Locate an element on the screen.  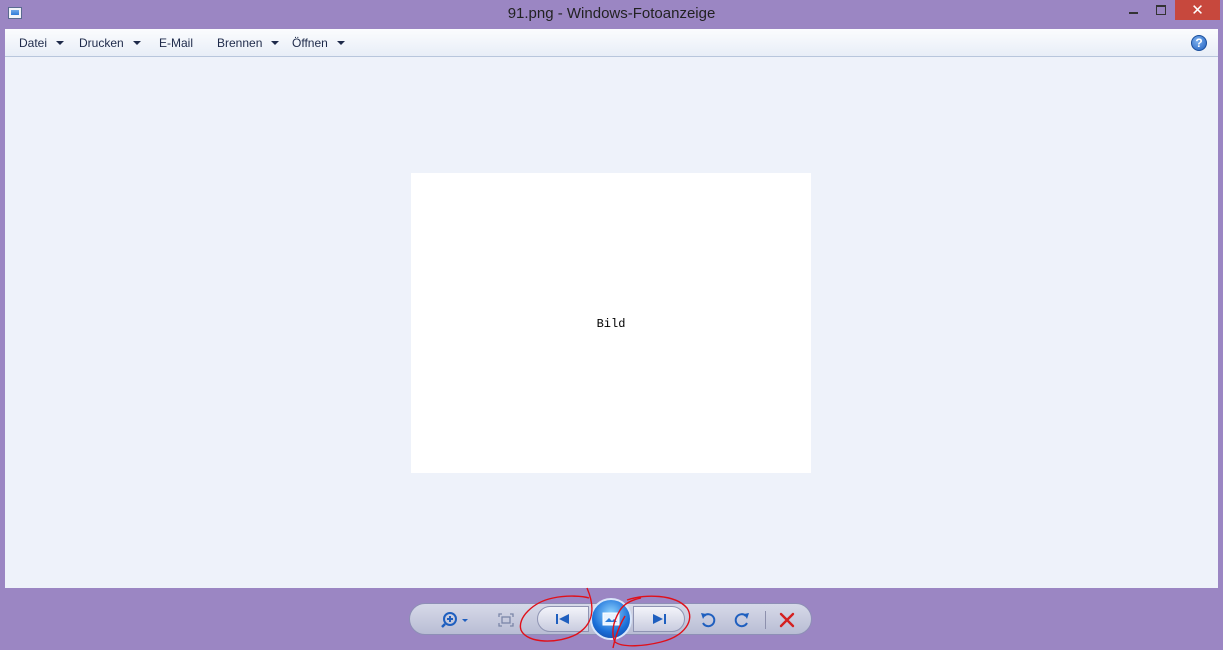
maximize-icon is located at coordinates (1161, 10).